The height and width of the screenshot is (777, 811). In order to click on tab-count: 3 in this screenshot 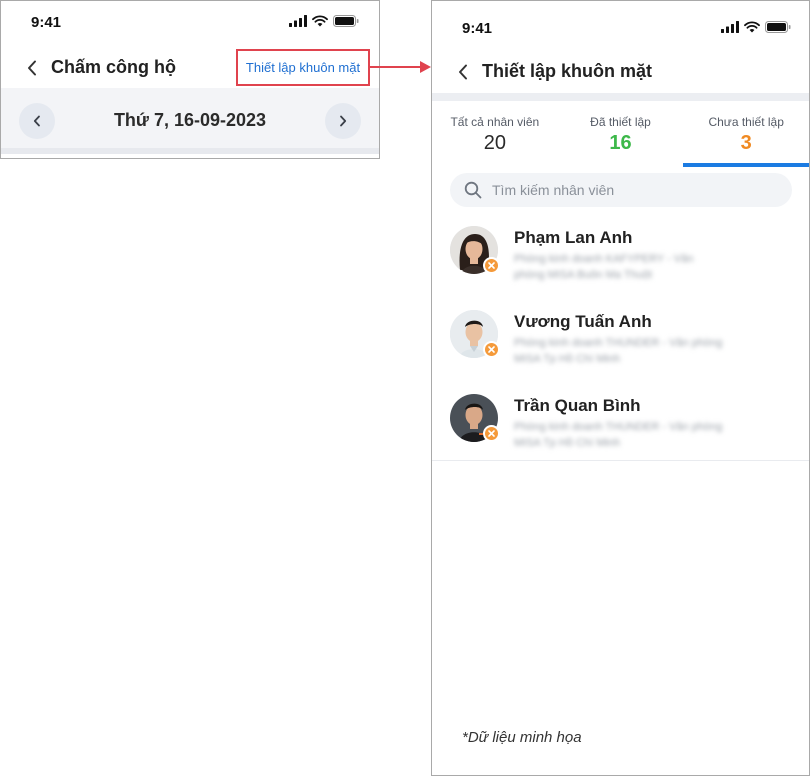, I will do `click(746, 143)`.